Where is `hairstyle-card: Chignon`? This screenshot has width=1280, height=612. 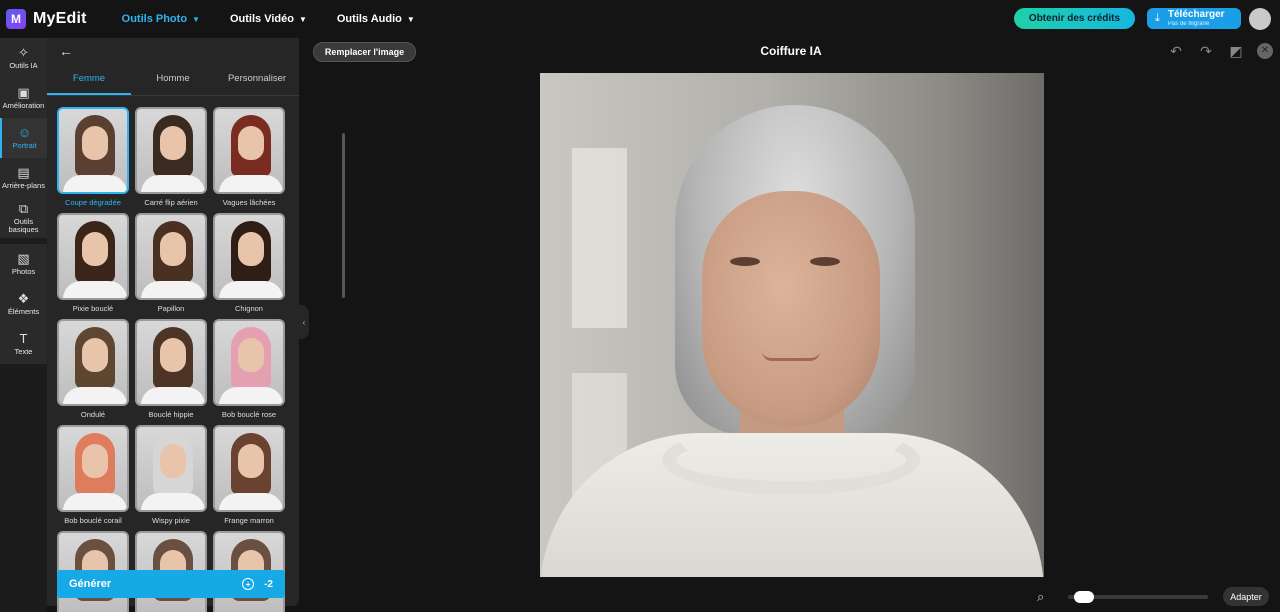
hairstyle-card: Chignon is located at coordinates (249, 263).